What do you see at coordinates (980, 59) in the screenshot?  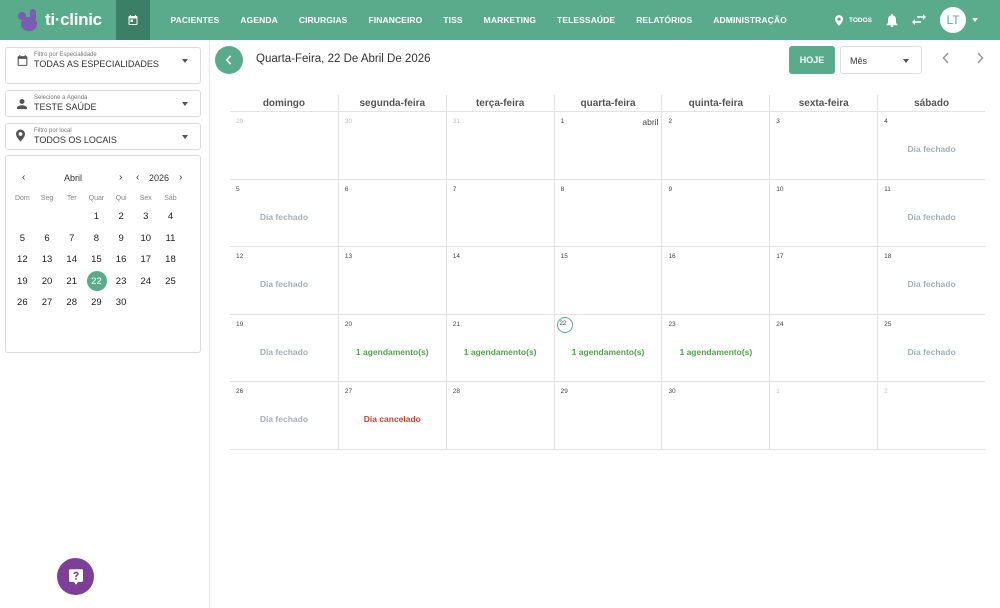 I see `next-period-icon` at bounding box center [980, 59].